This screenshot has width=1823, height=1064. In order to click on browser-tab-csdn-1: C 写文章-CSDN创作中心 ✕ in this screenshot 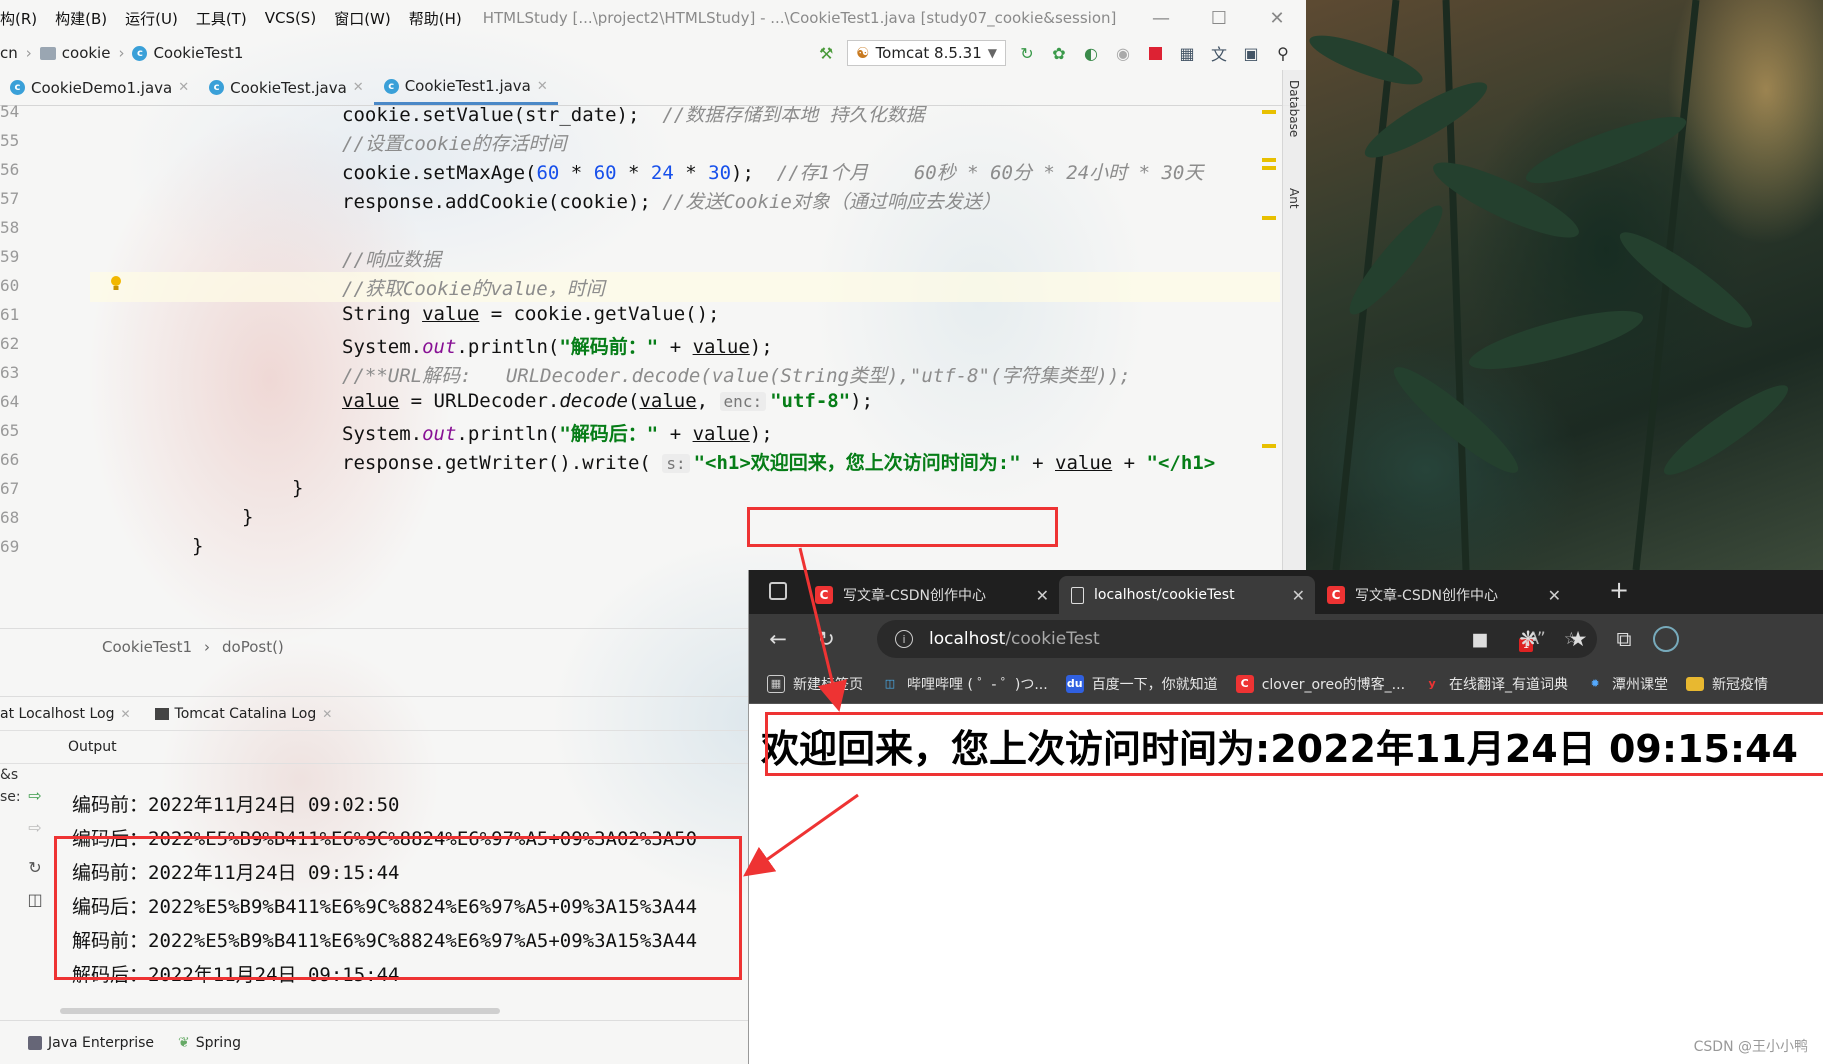, I will do `click(931, 595)`.